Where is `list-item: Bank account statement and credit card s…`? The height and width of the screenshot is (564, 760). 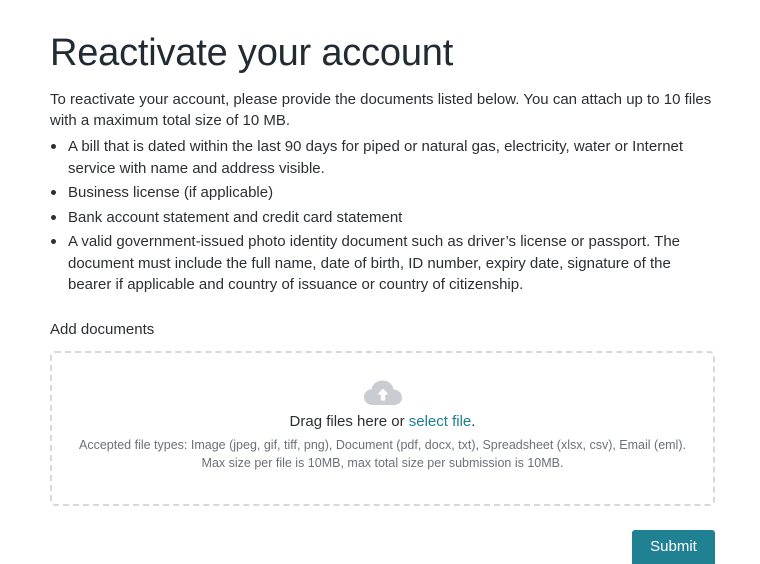
list-item: Bank account statement and credit card s… is located at coordinates (382, 218).